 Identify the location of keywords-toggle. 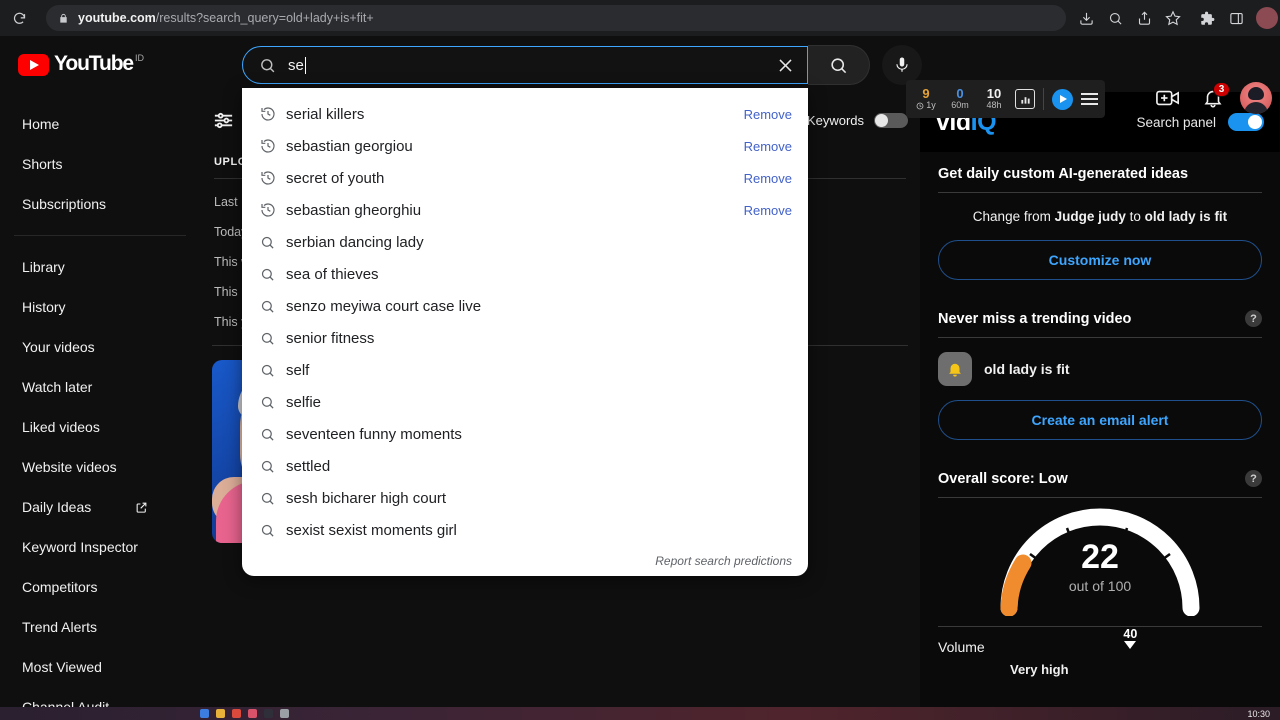
(891, 120).